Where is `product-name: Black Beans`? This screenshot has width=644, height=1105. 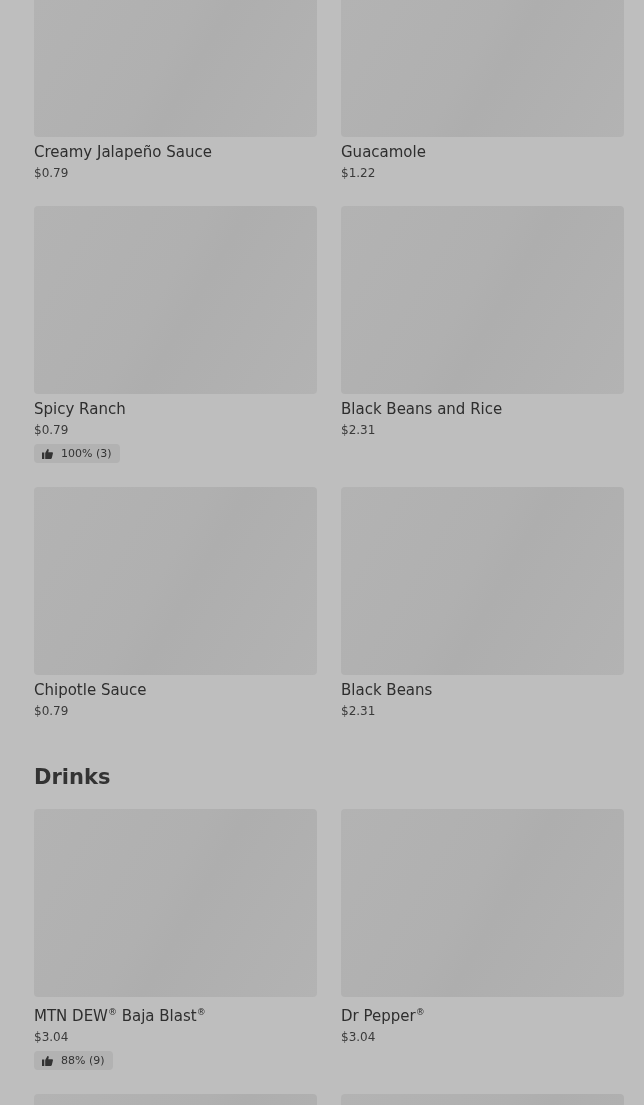
product-name: Black Beans is located at coordinates (387, 690).